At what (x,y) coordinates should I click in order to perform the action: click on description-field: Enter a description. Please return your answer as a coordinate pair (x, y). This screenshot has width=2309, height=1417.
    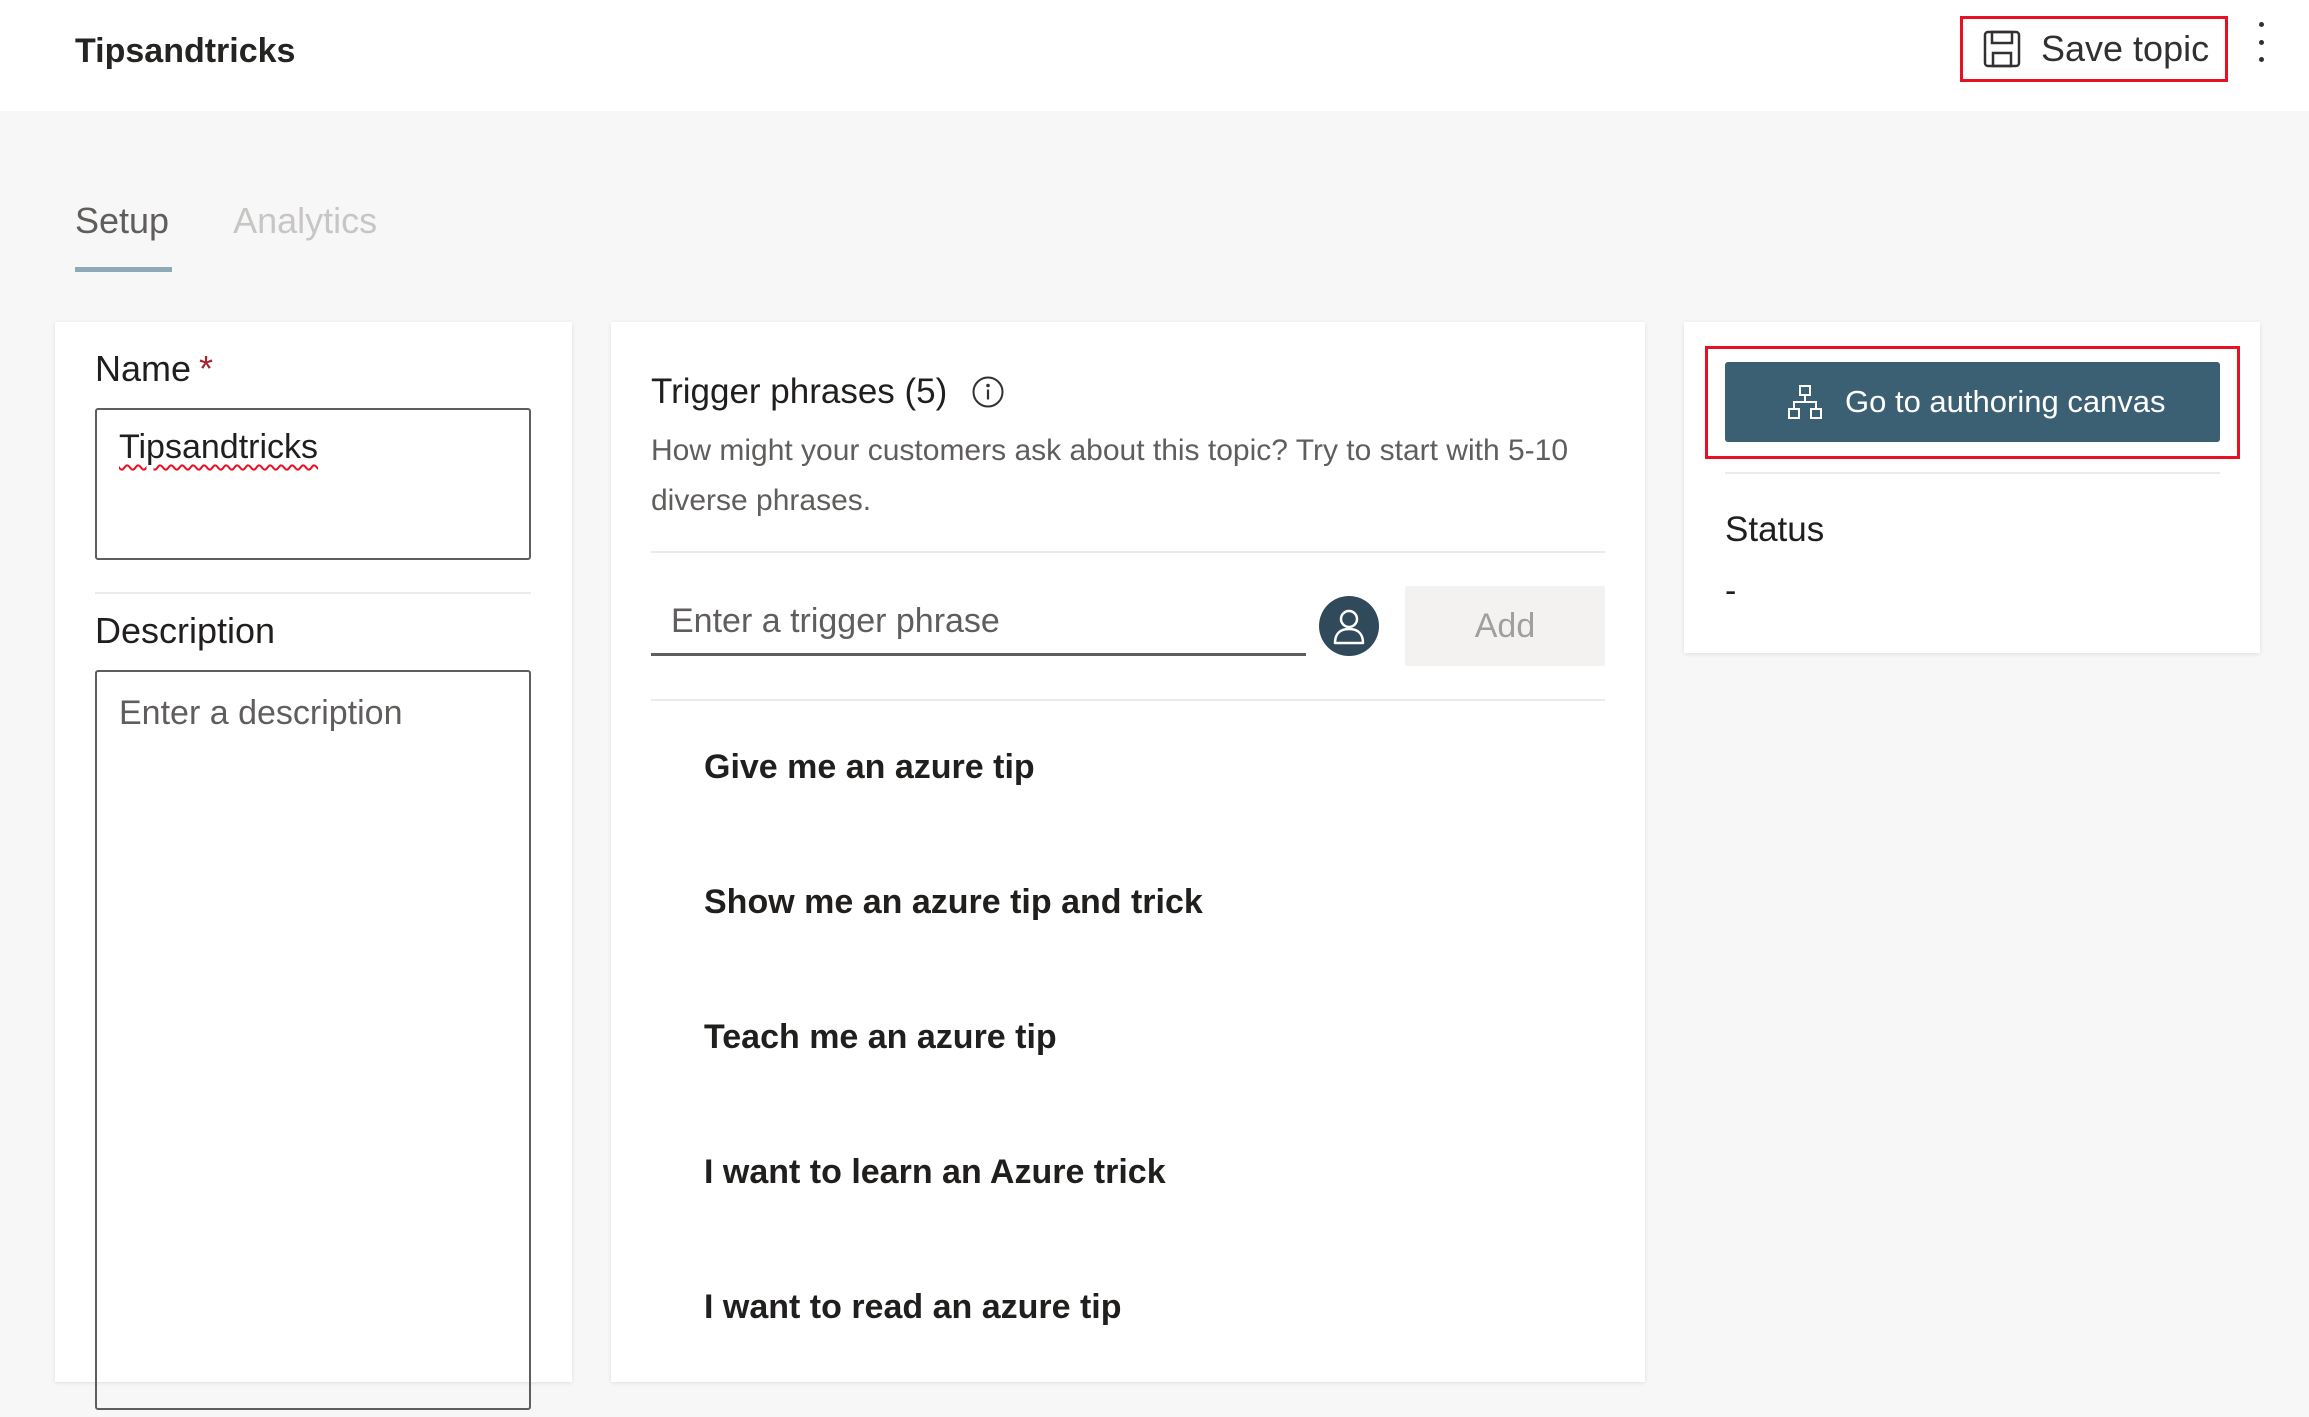
    Looking at the image, I should click on (313, 1040).